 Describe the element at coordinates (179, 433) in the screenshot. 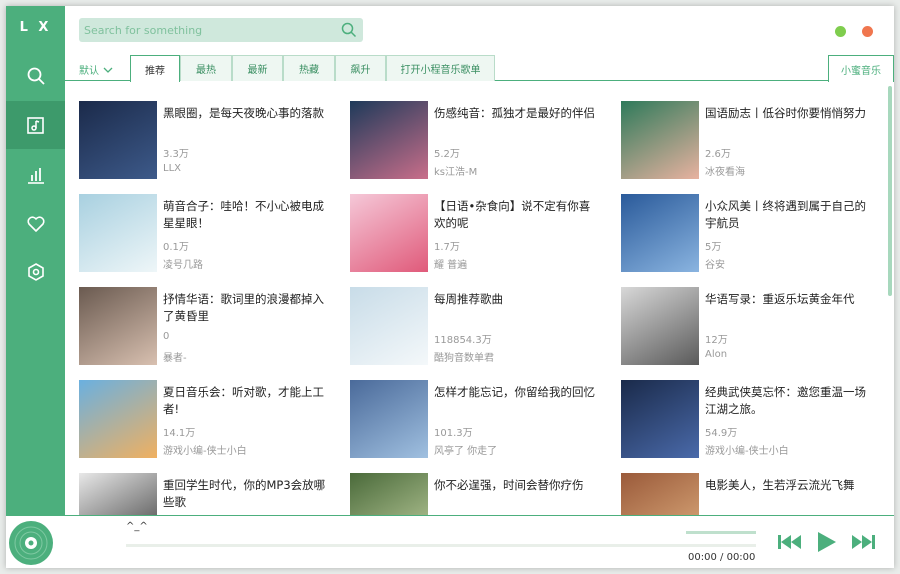

I see `playlist-play-count: 14.1万` at that location.